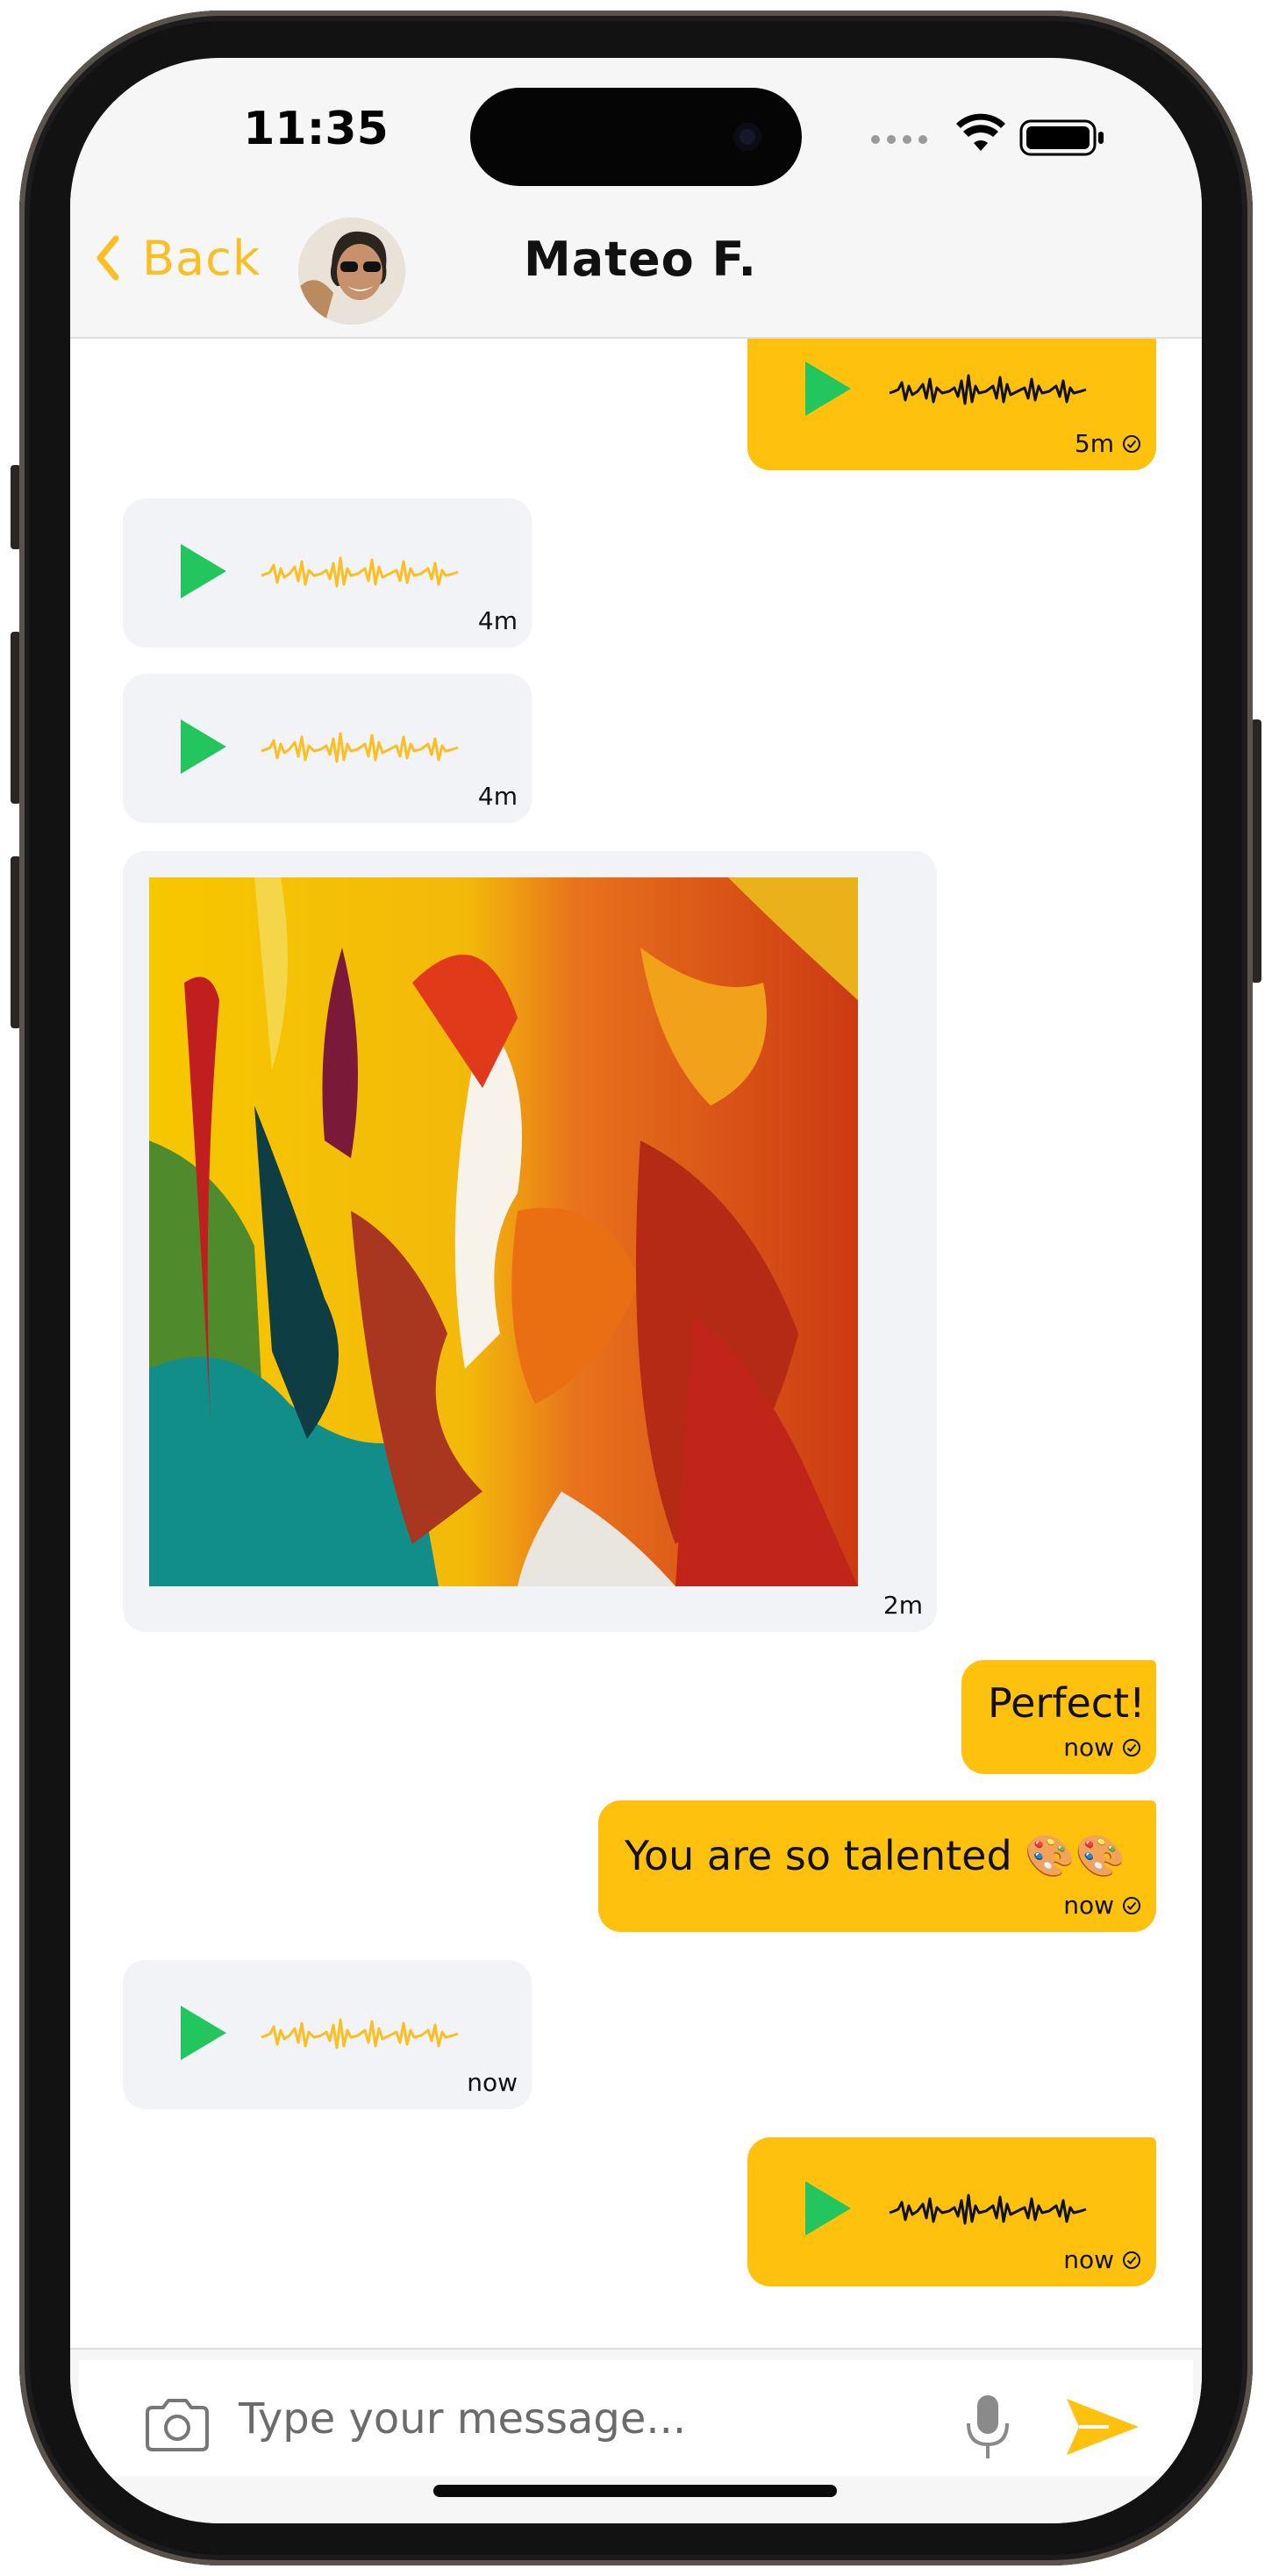  Describe the element at coordinates (107, 258) in the screenshot. I see `chevron-left-icon` at that location.